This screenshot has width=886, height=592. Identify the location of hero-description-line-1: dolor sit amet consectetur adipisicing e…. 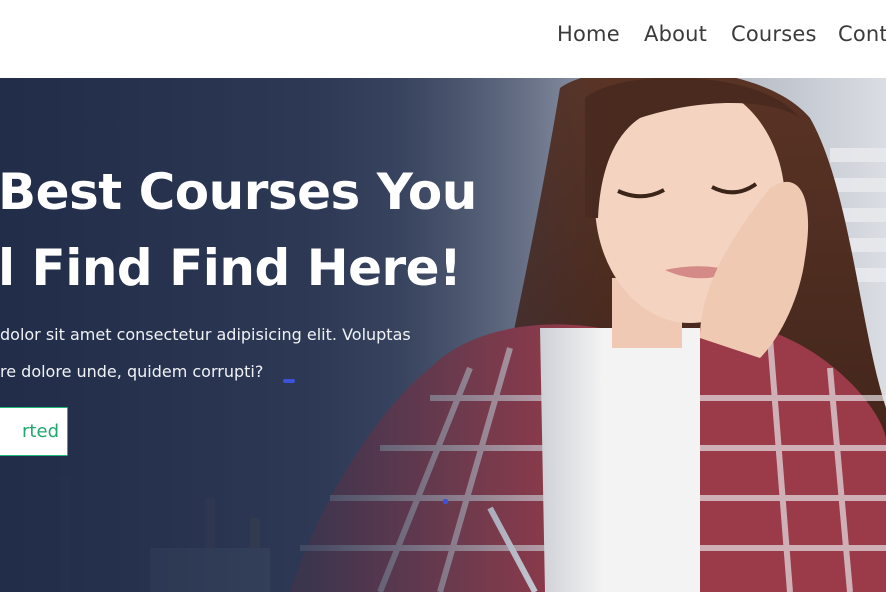
(205, 334).